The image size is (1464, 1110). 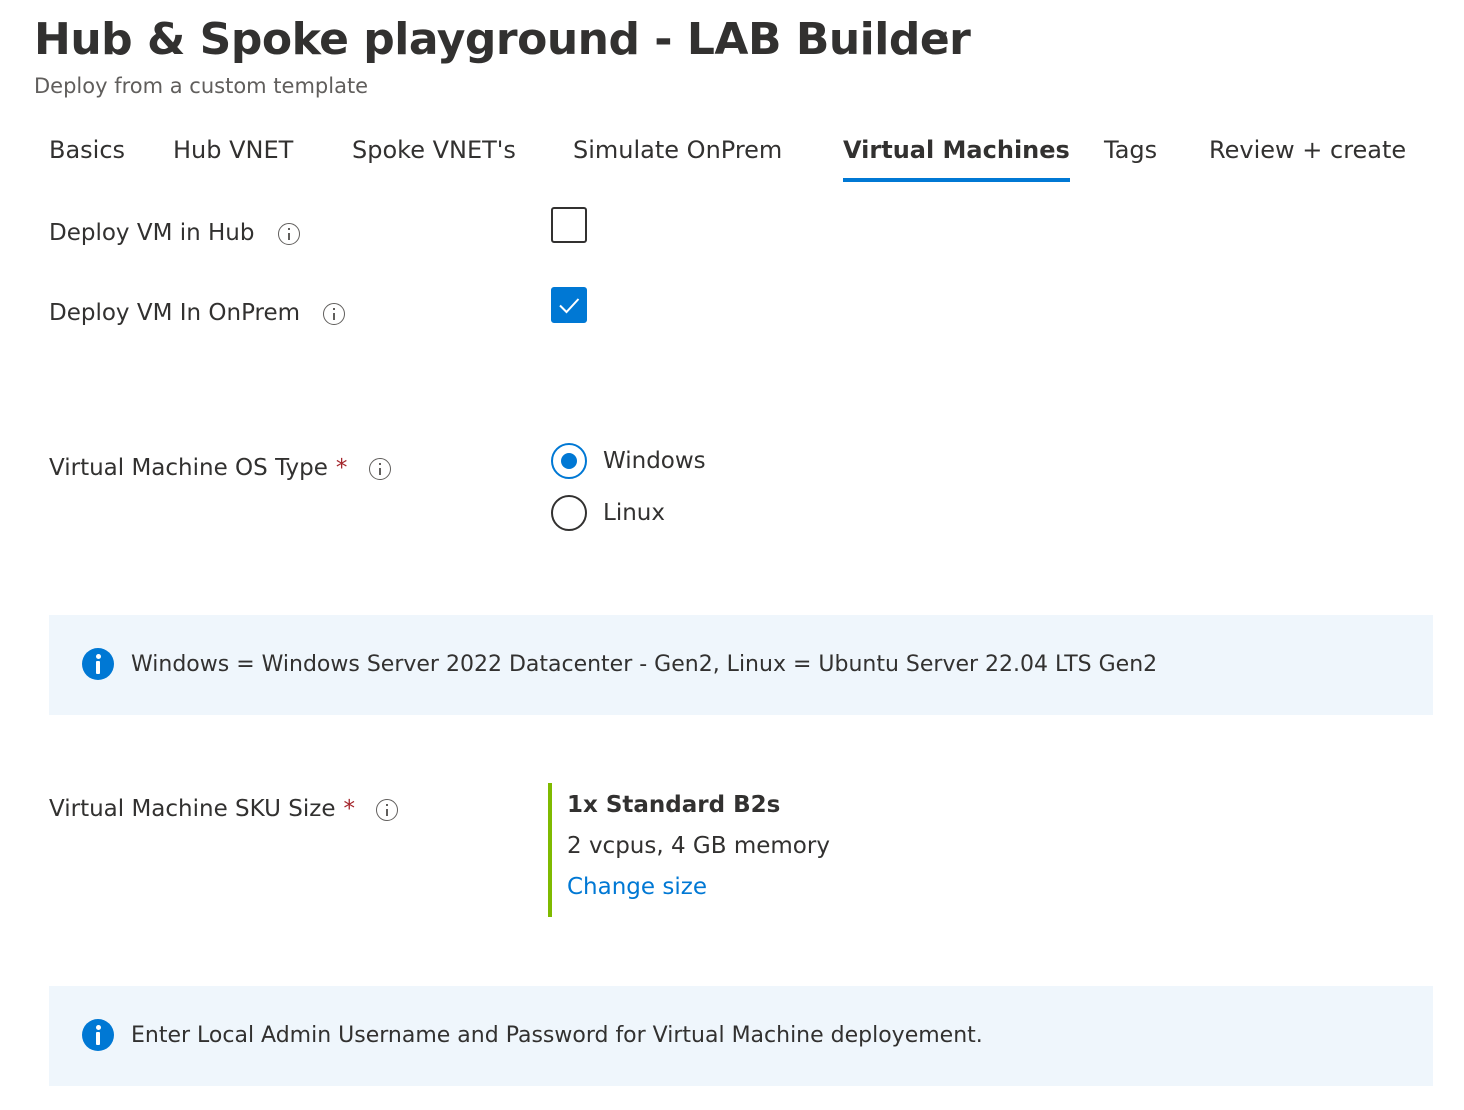 I want to click on sku-detail: 2 vcpus, 4 GB memory, so click(x=698, y=846).